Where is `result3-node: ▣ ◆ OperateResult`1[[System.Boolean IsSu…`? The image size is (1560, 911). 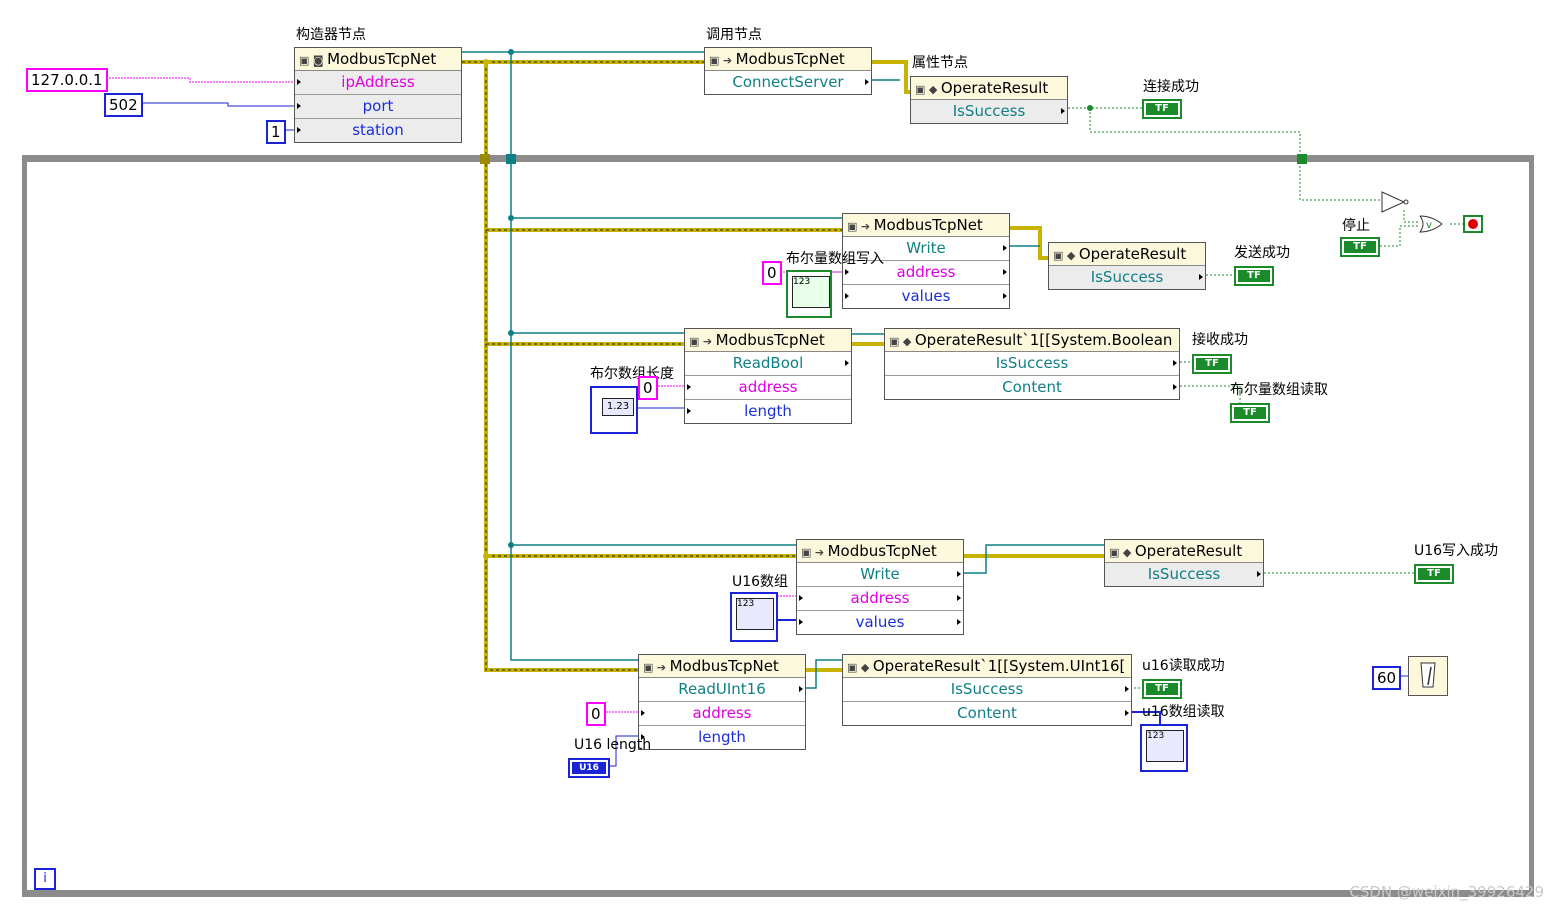
result3-node: ▣ ◆ OperateResult`1[[System.Boolean IsSu… is located at coordinates (1032, 364).